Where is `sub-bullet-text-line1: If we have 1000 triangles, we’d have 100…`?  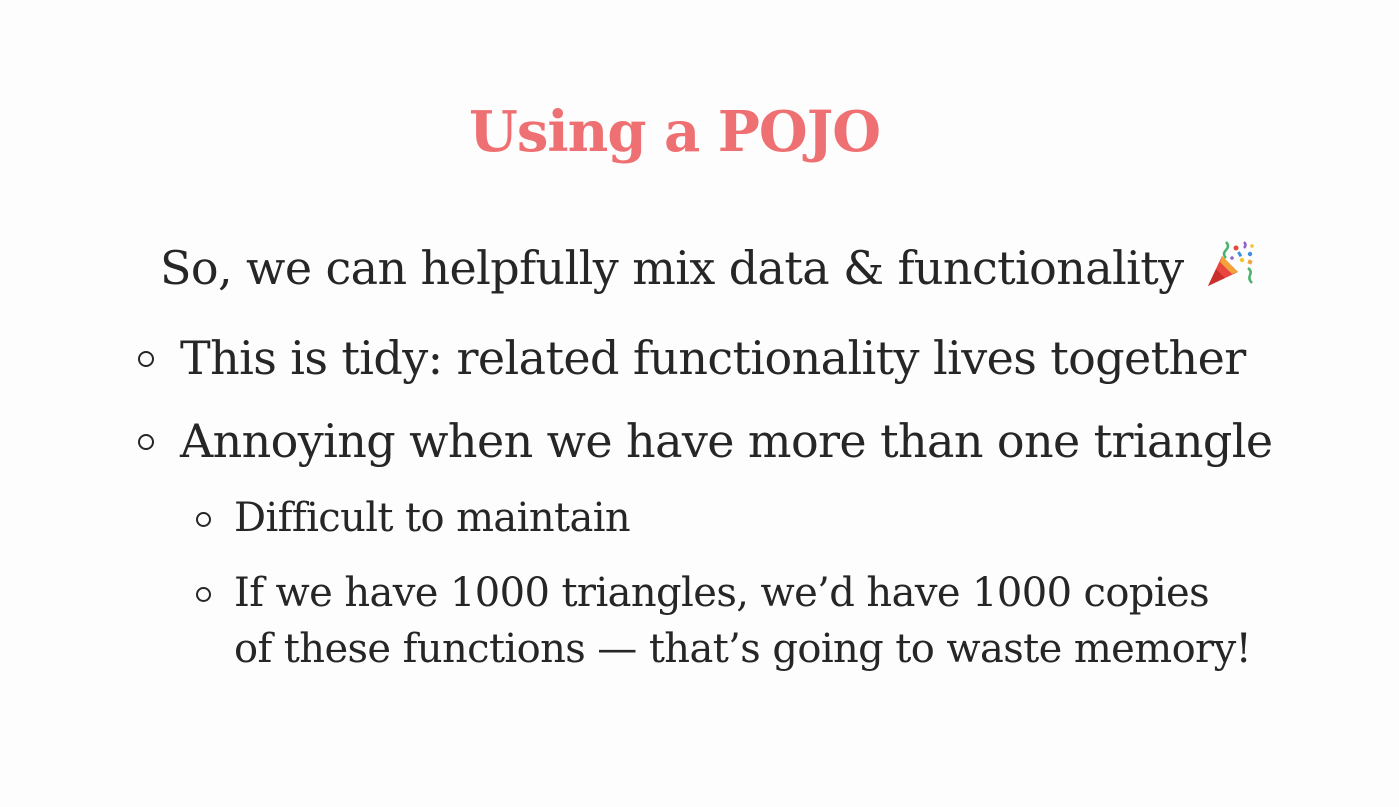
sub-bullet-text-line1: If we have 1000 triangles, we’d have 100… is located at coordinates (722, 593).